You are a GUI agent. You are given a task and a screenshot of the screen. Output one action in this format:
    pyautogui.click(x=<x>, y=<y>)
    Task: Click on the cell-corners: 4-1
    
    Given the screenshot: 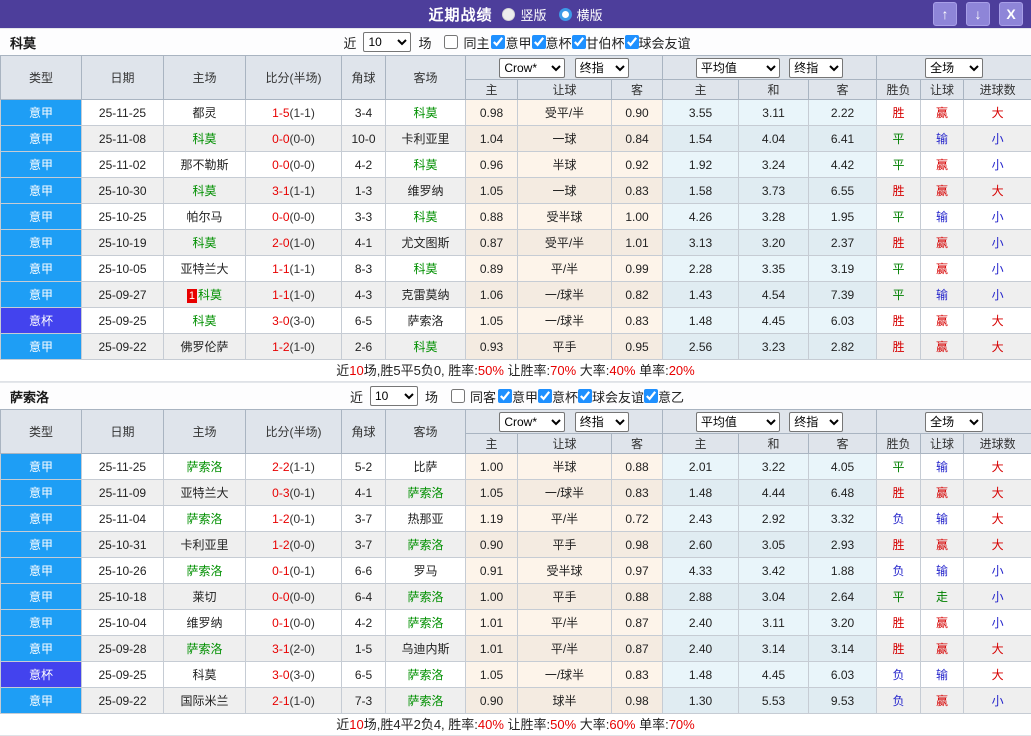 What is the action you would take?
    pyautogui.click(x=364, y=493)
    